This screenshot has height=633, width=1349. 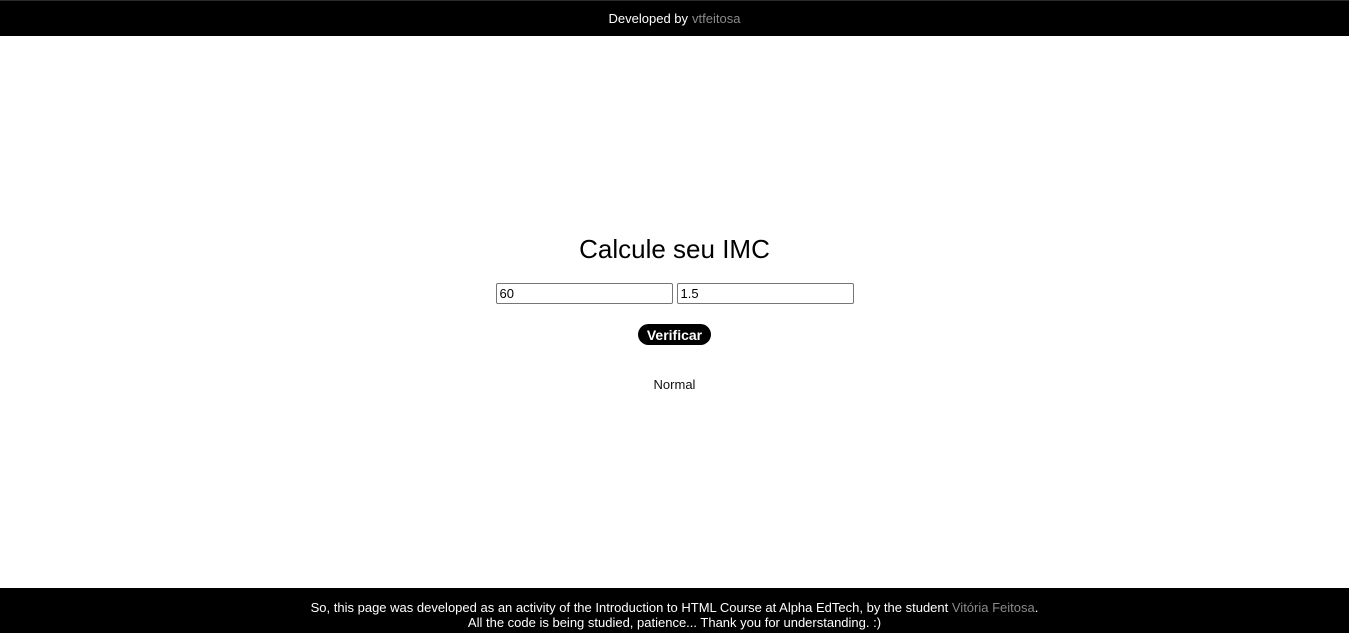 What do you see at coordinates (648, 18) in the screenshot?
I see `developed-by-label: Developed by` at bounding box center [648, 18].